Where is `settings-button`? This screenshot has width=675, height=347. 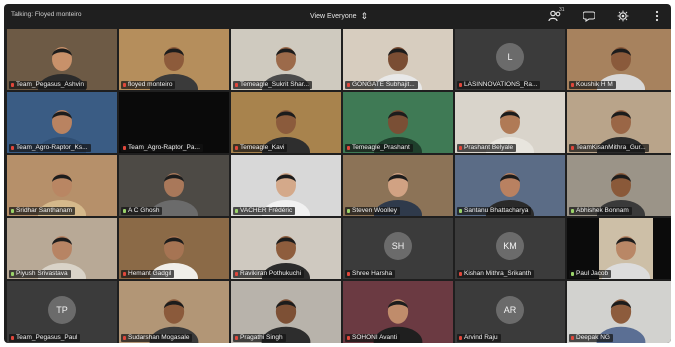
settings-button is located at coordinates (623, 16).